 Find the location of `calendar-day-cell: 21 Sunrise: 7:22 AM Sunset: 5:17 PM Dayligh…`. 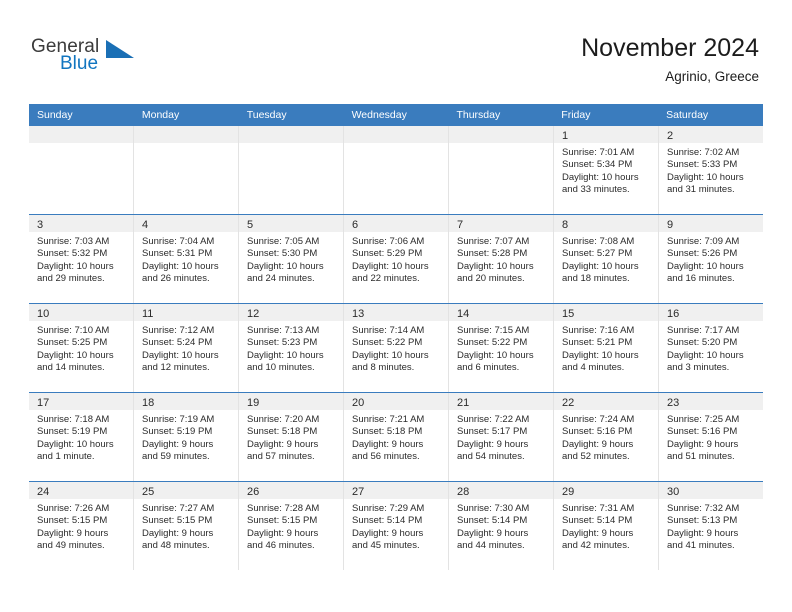

calendar-day-cell: 21 Sunrise: 7:22 AM Sunset: 5:17 PM Dayligh… is located at coordinates (501, 437).